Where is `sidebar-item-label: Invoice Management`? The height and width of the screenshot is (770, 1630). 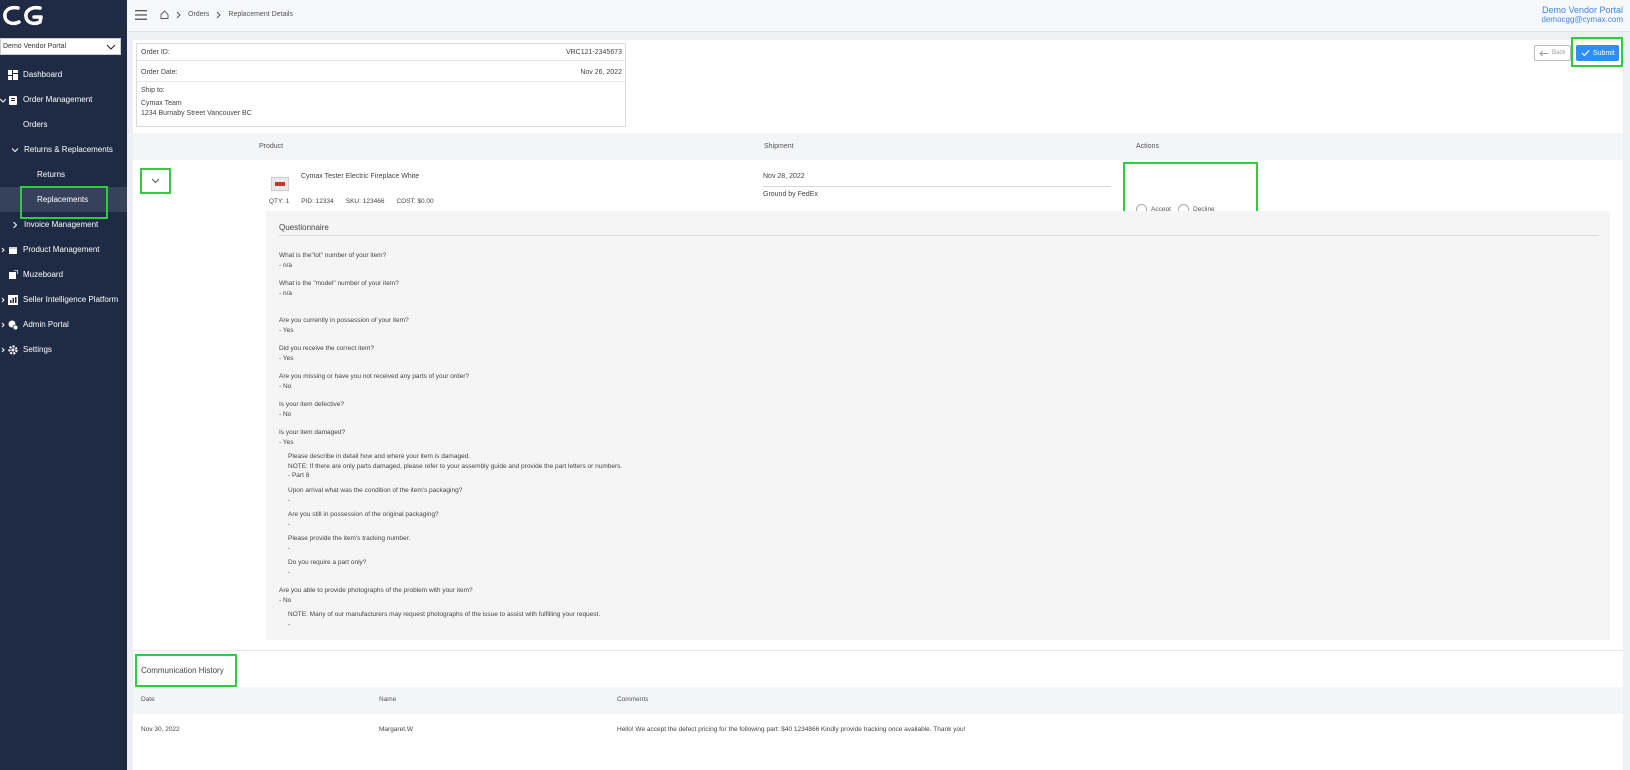
sidebar-item-label: Invoice Management is located at coordinates (61, 224).